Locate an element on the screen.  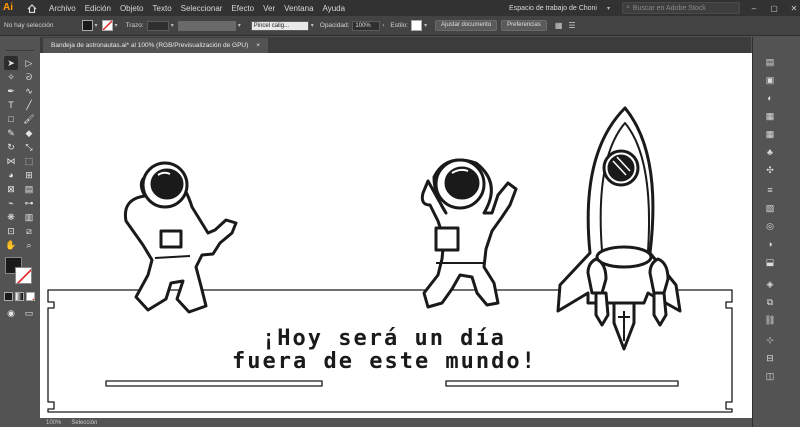
maximize-icon: ▢ is located at coordinates (774, 8).